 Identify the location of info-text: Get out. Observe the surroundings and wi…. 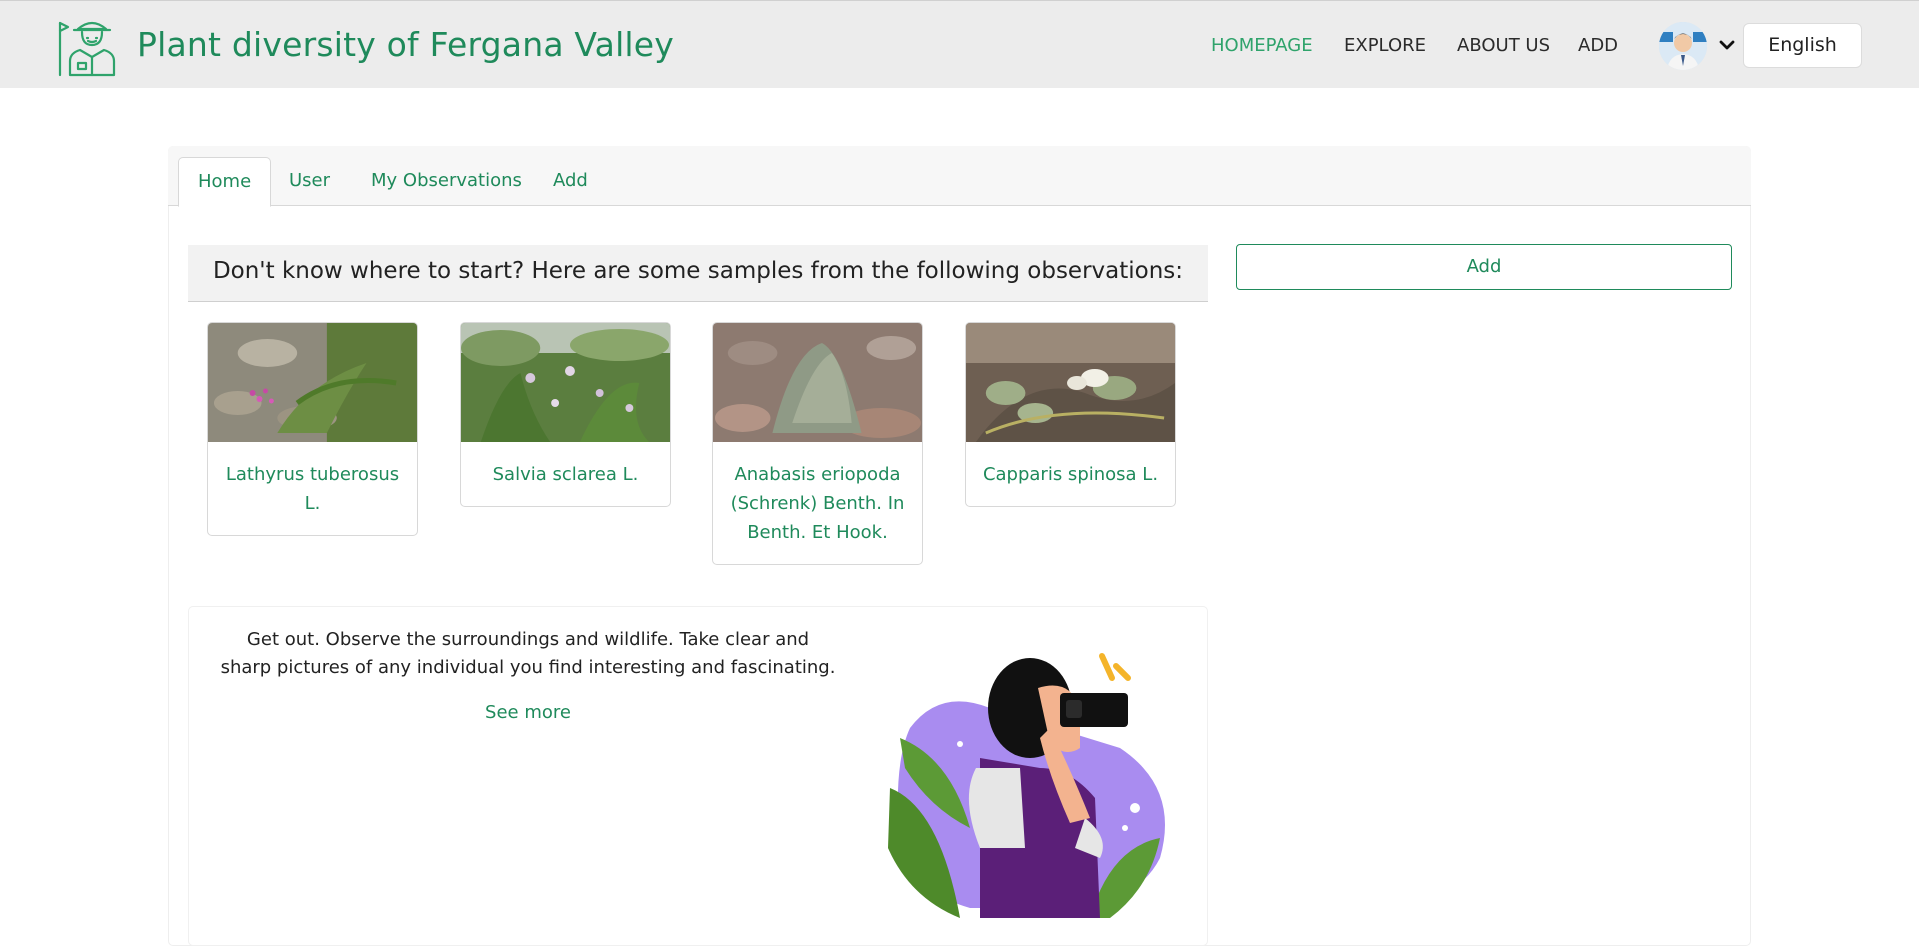
(528, 653).